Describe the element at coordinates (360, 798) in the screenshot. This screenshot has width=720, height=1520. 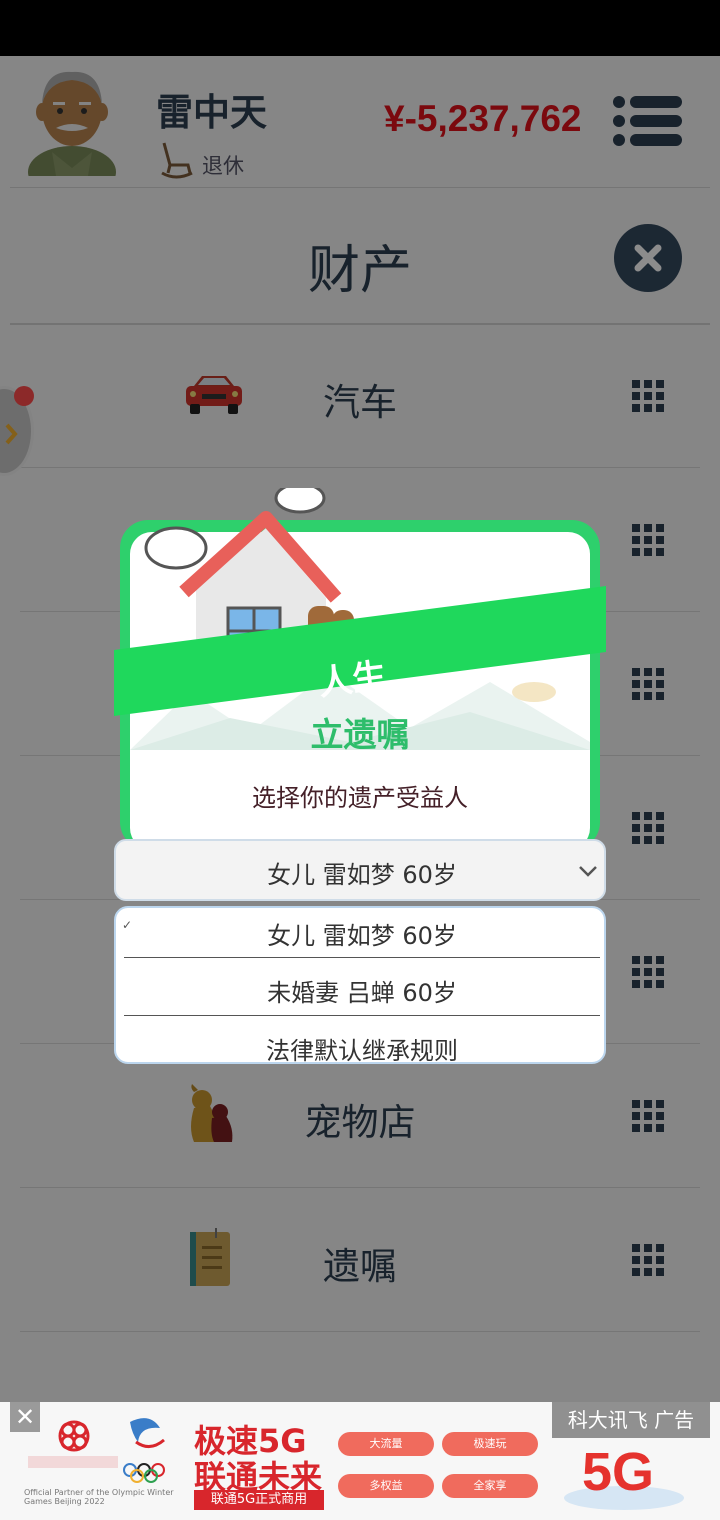
I see `dialog-subtitle: 选择你的遗产受益人` at that location.